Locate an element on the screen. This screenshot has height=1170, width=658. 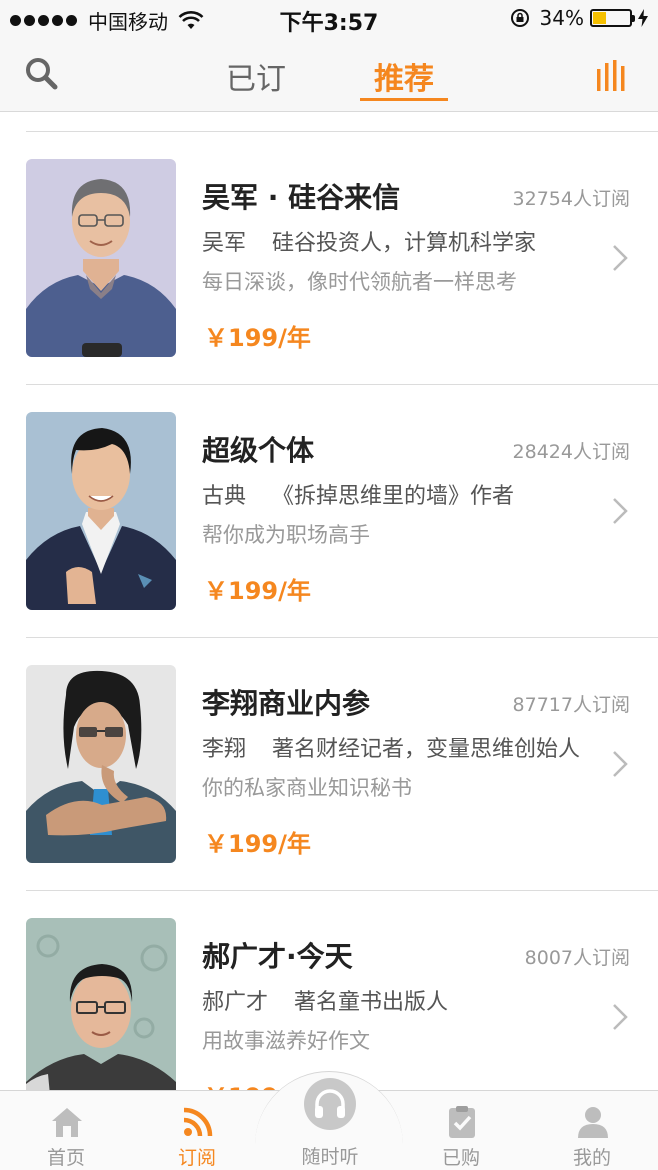
column-title: 超级个体 is located at coordinates (258, 450).